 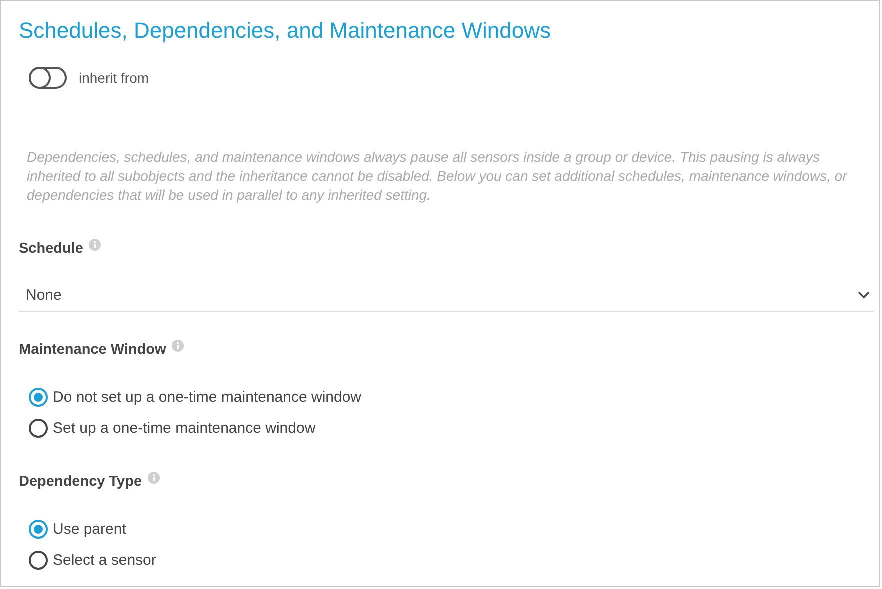 What do you see at coordinates (438, 176) in the screenshot?
I see `description-text: Dependencies, schedules, and maintenance windows always pause all sensors inside a group or device. This pausing is always inherited to all subobjects and the inheritance cannot be disabled. Below you can set additional schedules, maintenance windows, or dependencies that will be used in parallel to any inherited setting.` at bounding box center [438, 176].